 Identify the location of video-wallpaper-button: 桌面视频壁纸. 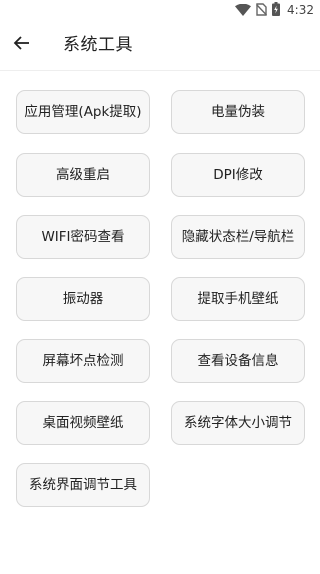
(83, 423).